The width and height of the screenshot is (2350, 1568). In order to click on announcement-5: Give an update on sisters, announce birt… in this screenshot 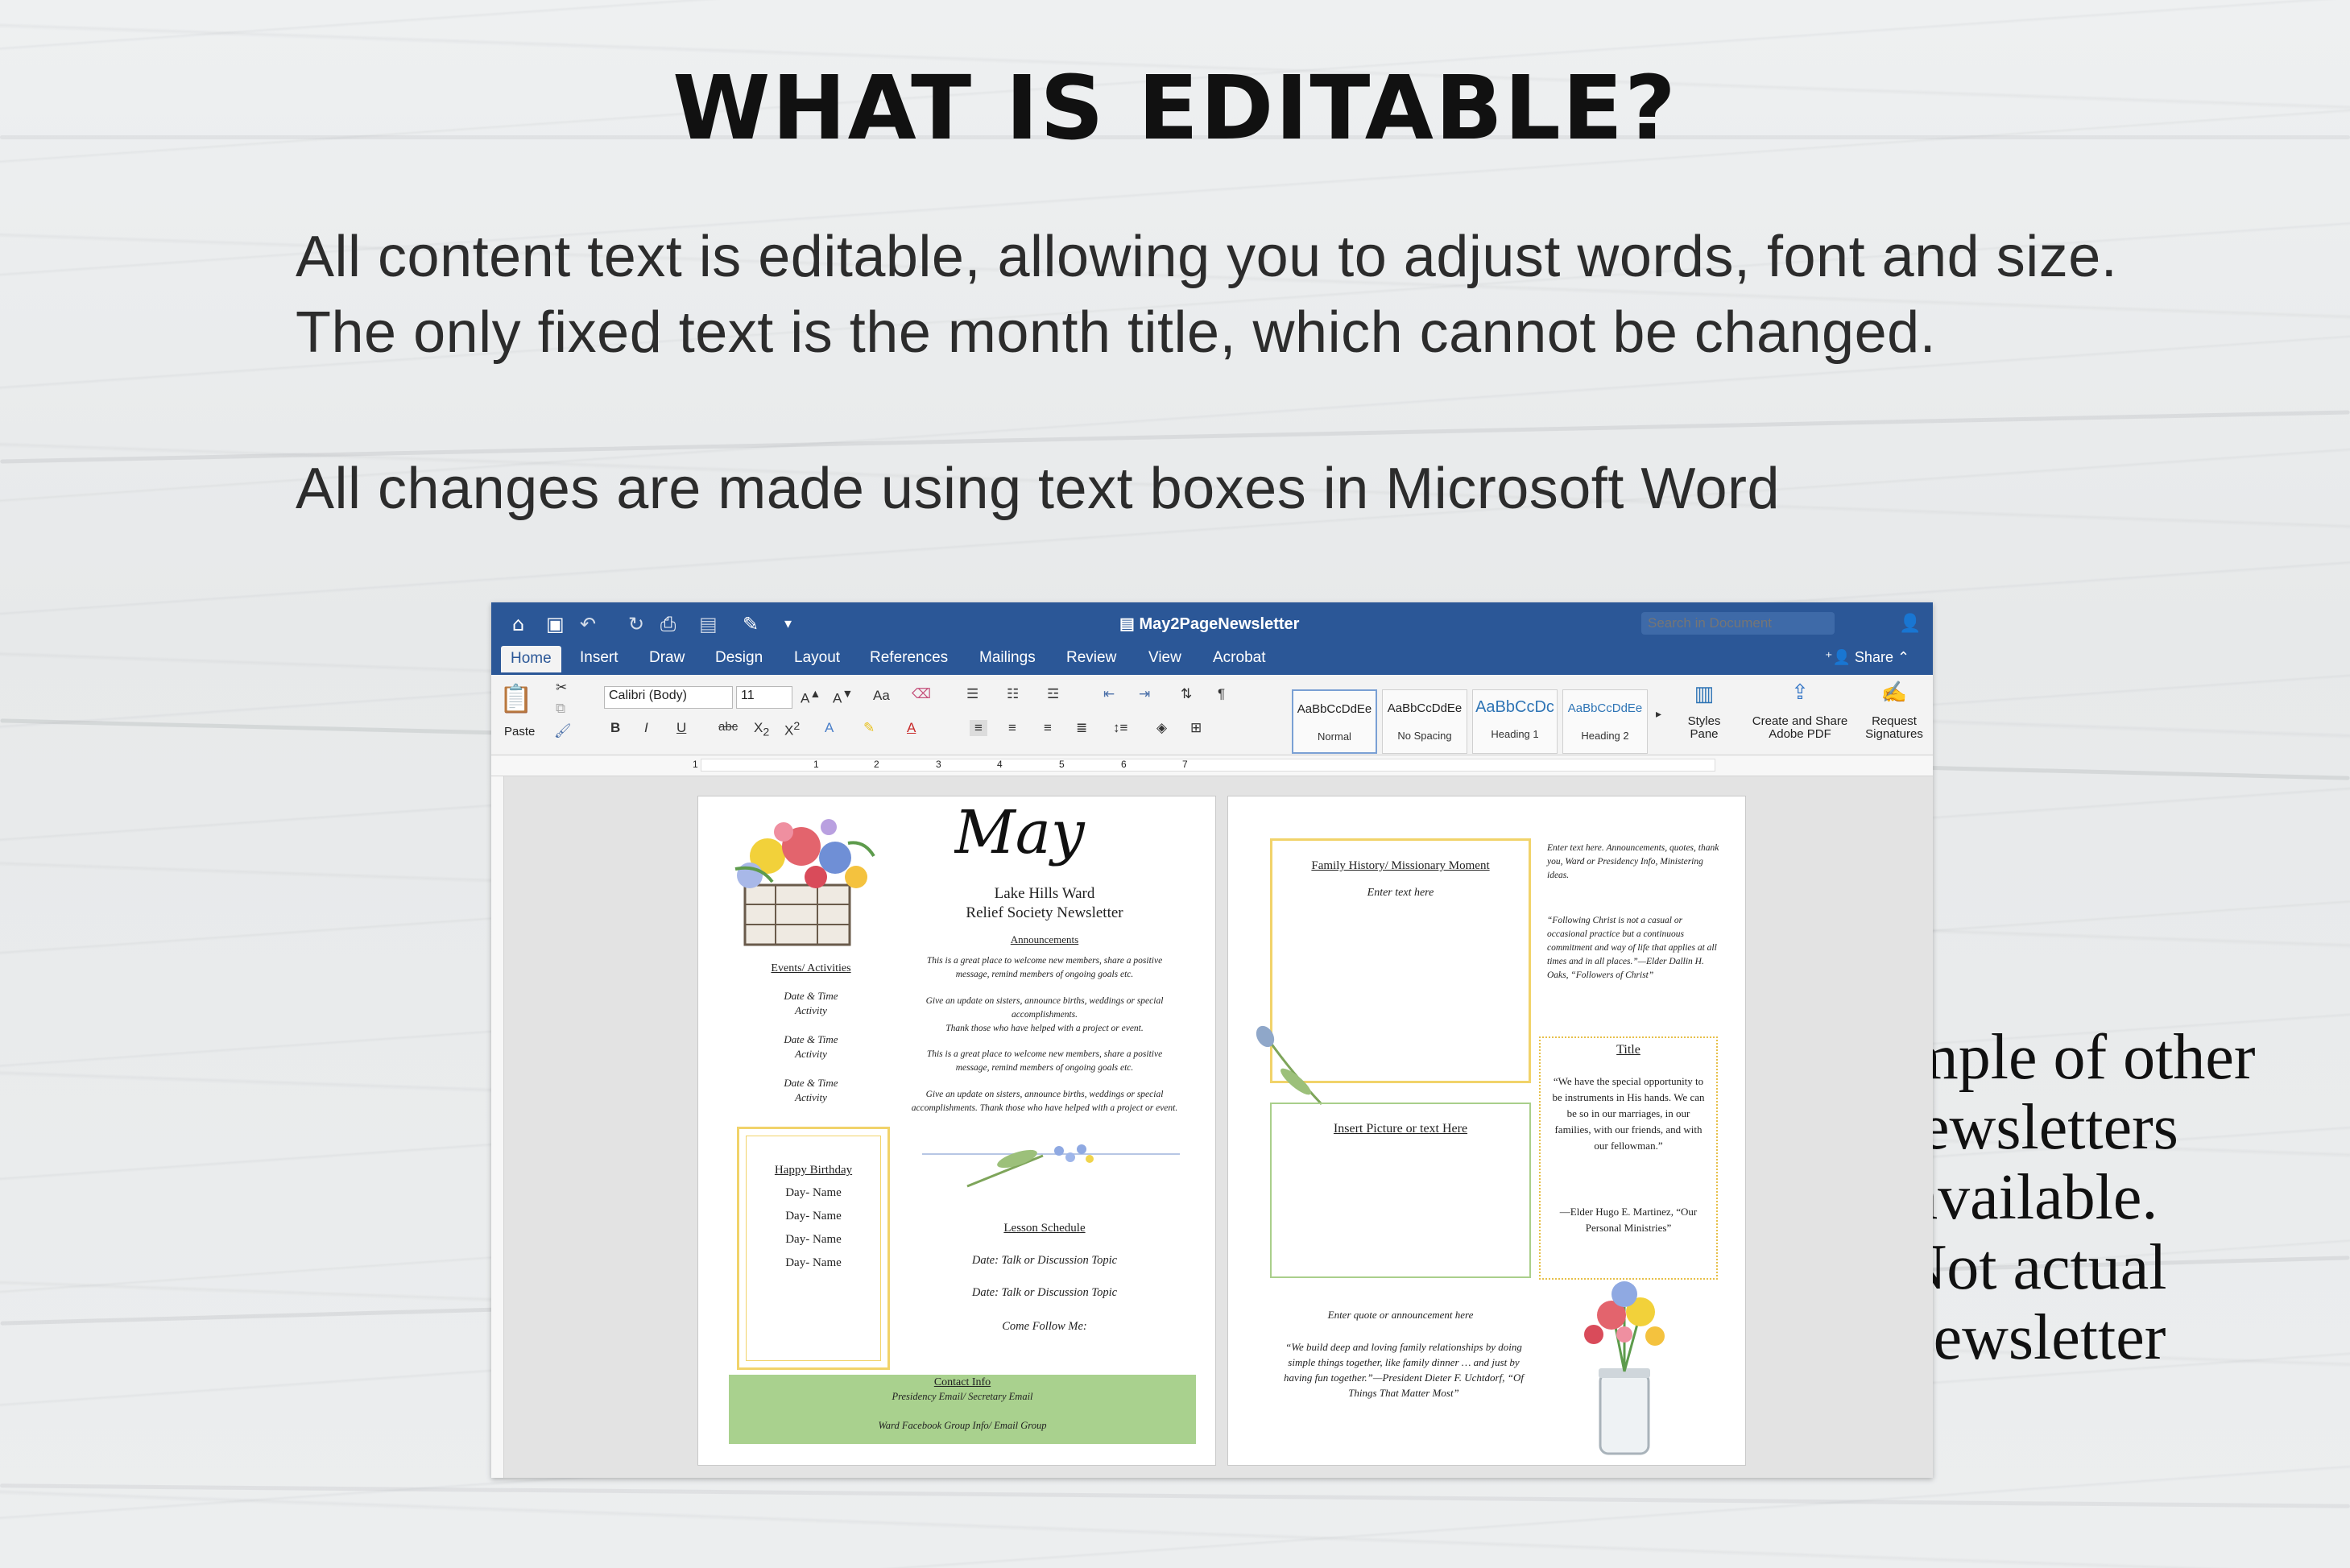, I will do `click(1044, 1102)`.